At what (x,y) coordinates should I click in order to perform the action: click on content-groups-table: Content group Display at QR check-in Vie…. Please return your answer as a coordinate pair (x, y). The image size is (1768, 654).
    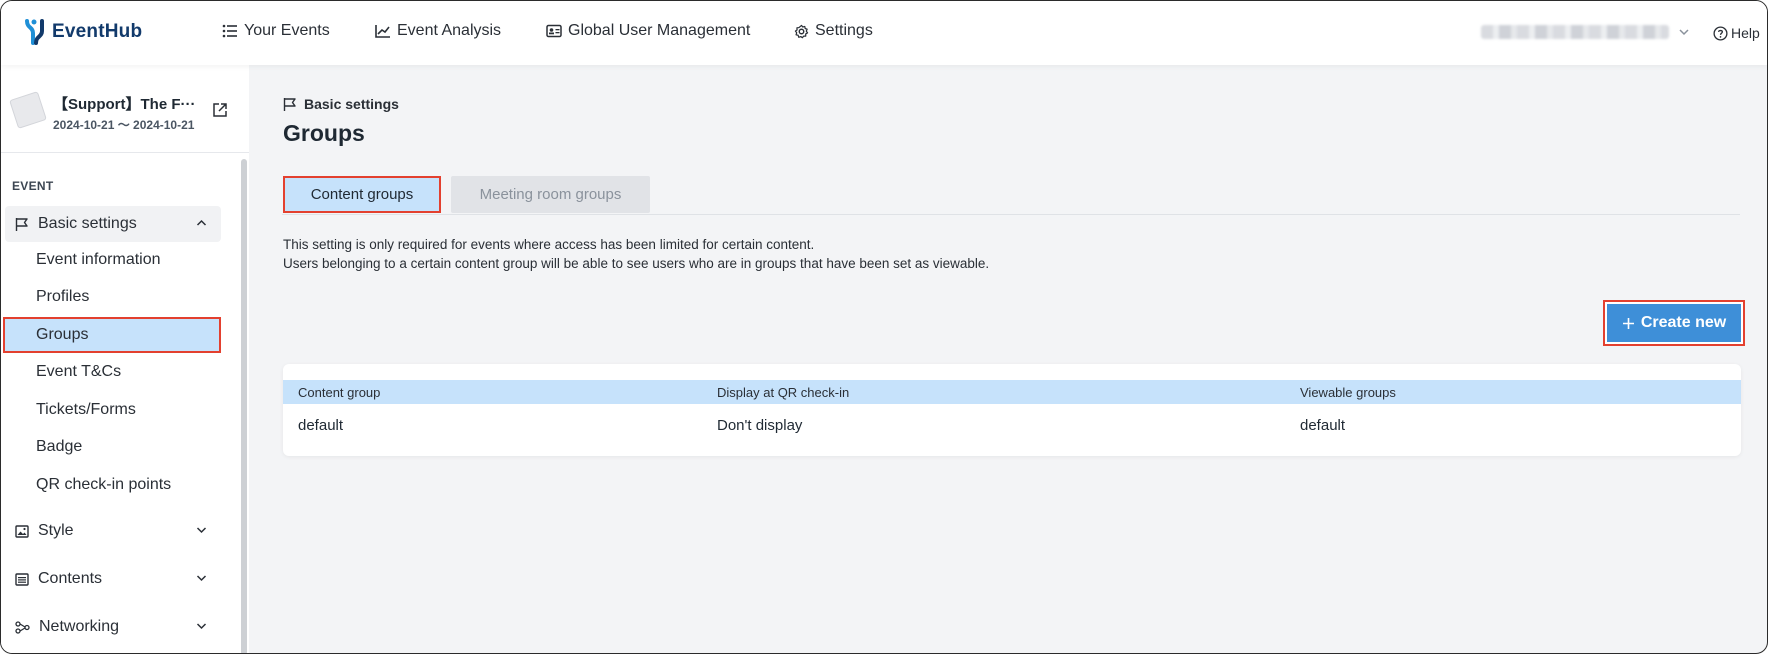
    Looking at the image, I should click on (1012, 410).